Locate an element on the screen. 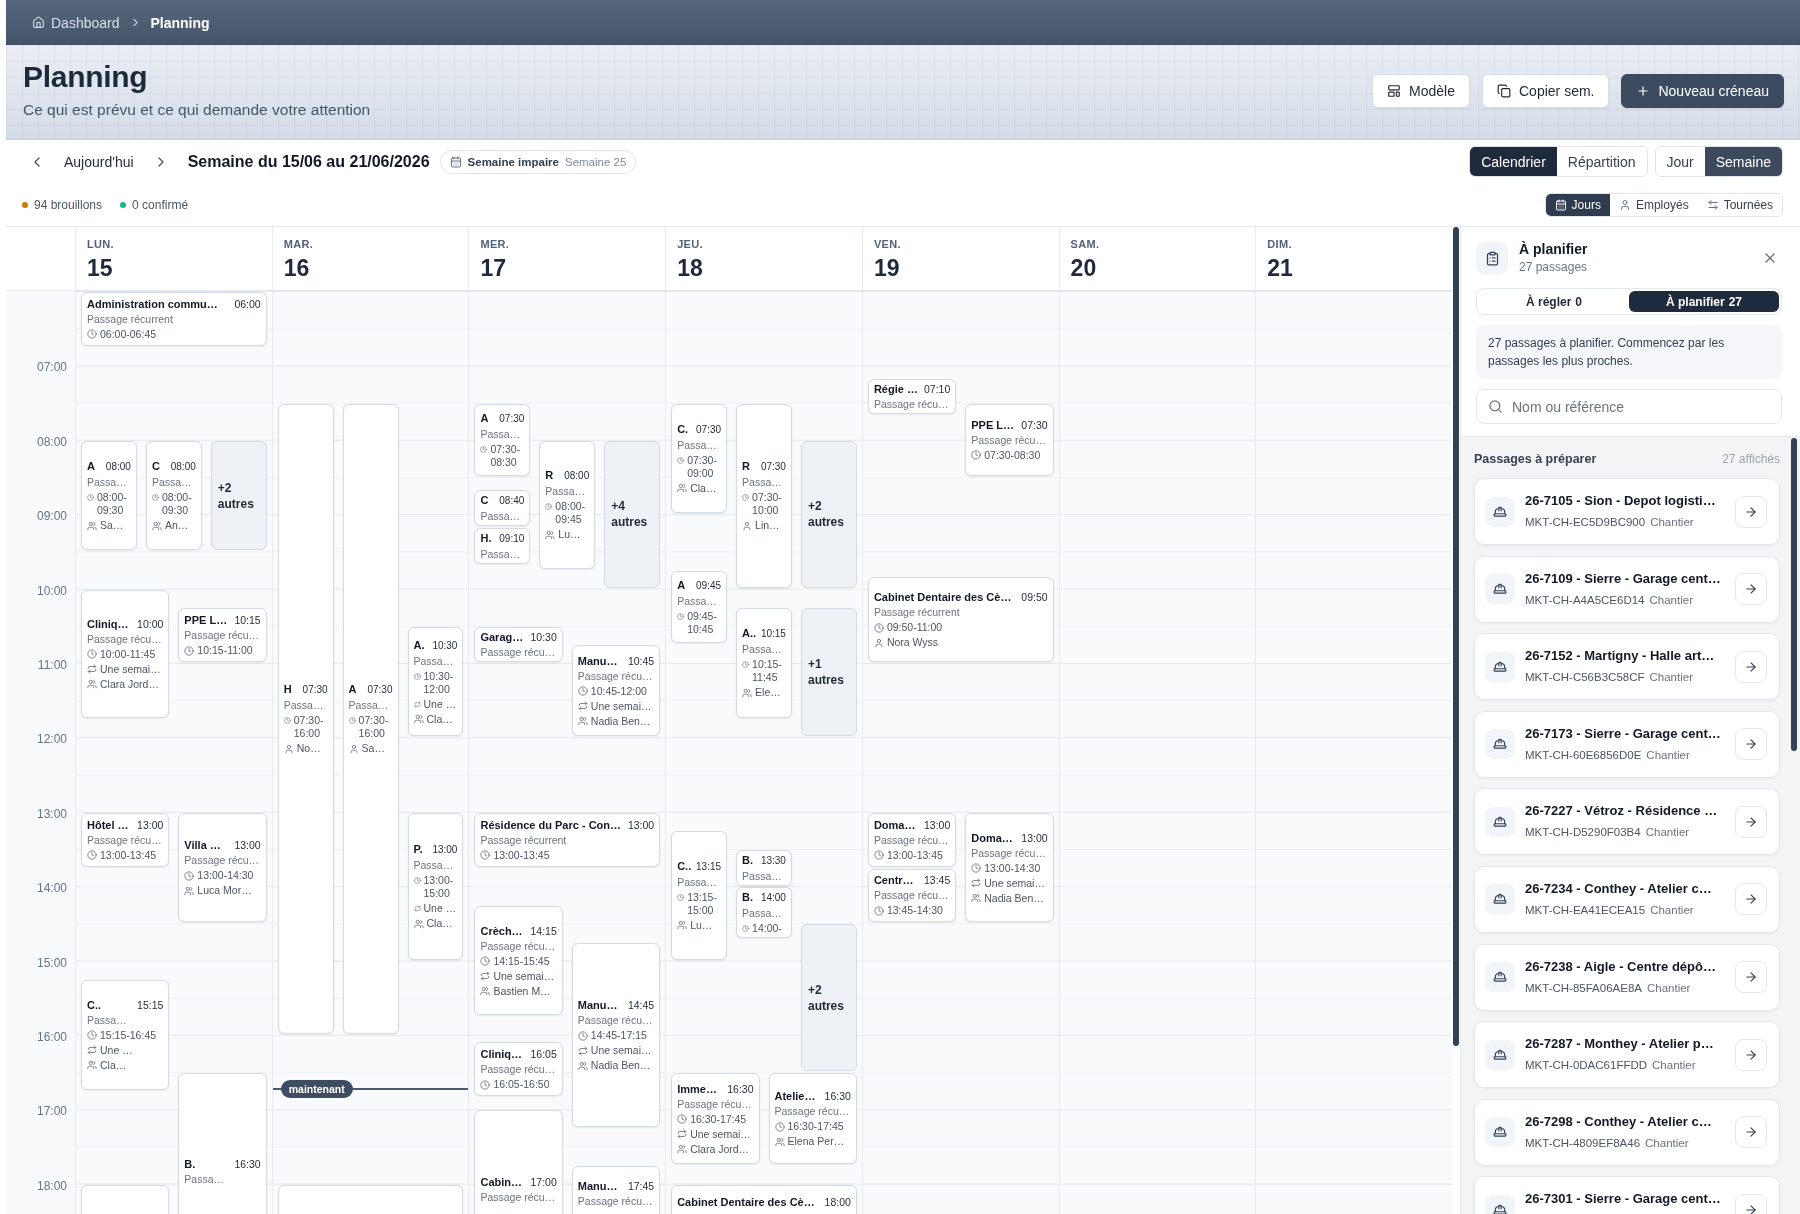  passage-card: 26-7238 - Aigle - Centre dépô… MKT-CH-85FA06AE8A Chantier is located at coordinates (1627, 977).